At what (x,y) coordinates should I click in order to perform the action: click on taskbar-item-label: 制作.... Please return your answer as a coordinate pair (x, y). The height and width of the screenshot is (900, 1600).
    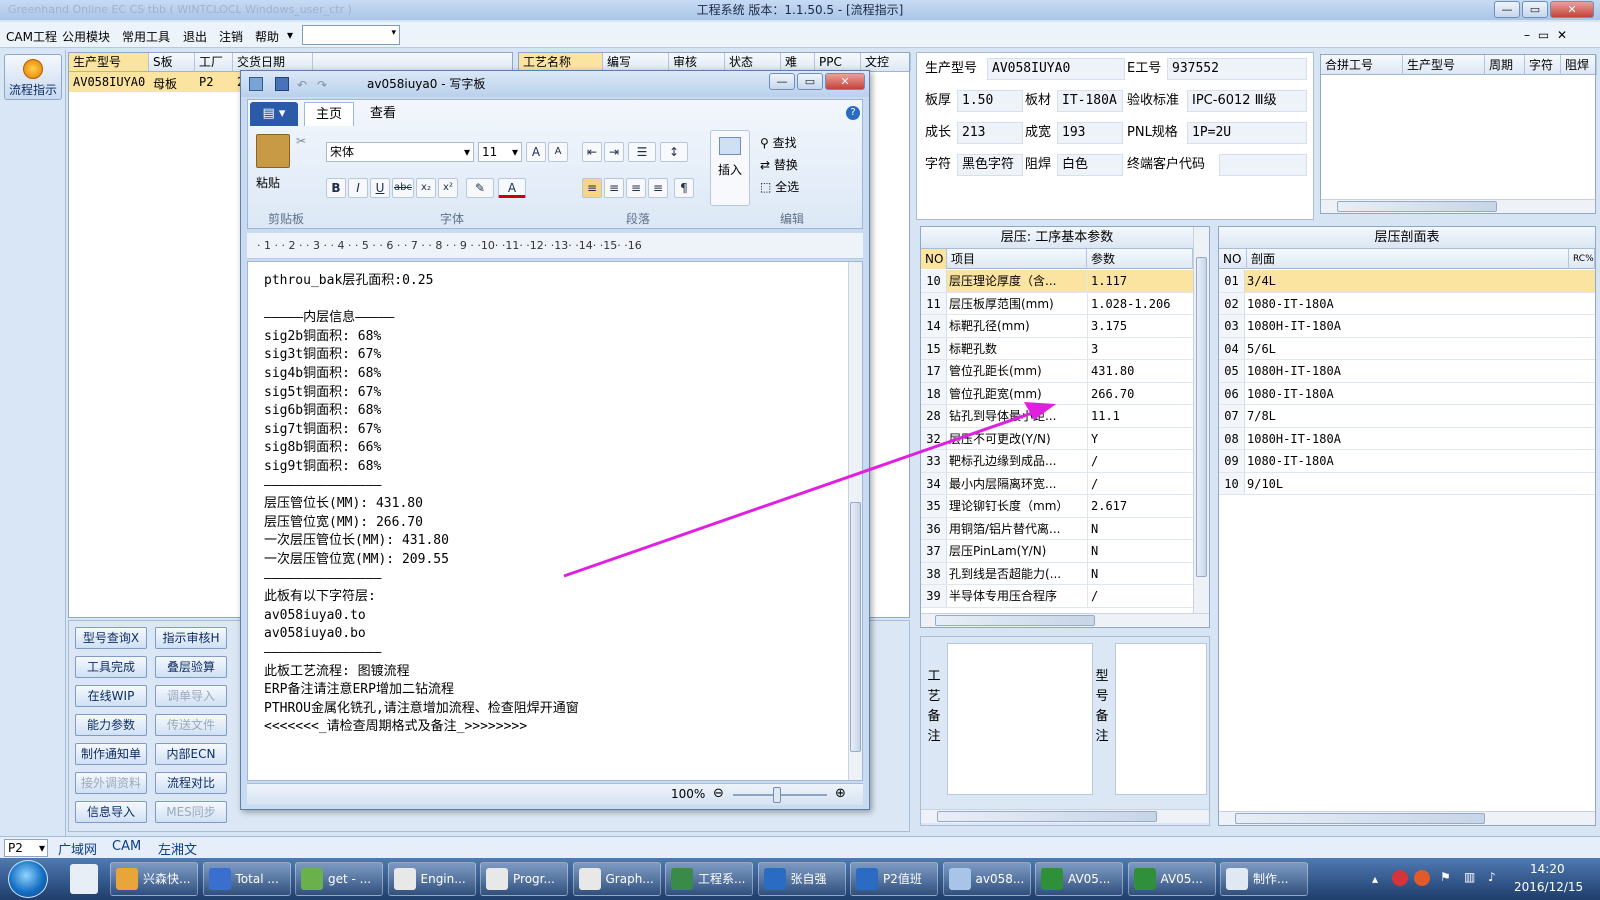
    Looking at the image, I should click on (1271, 879).